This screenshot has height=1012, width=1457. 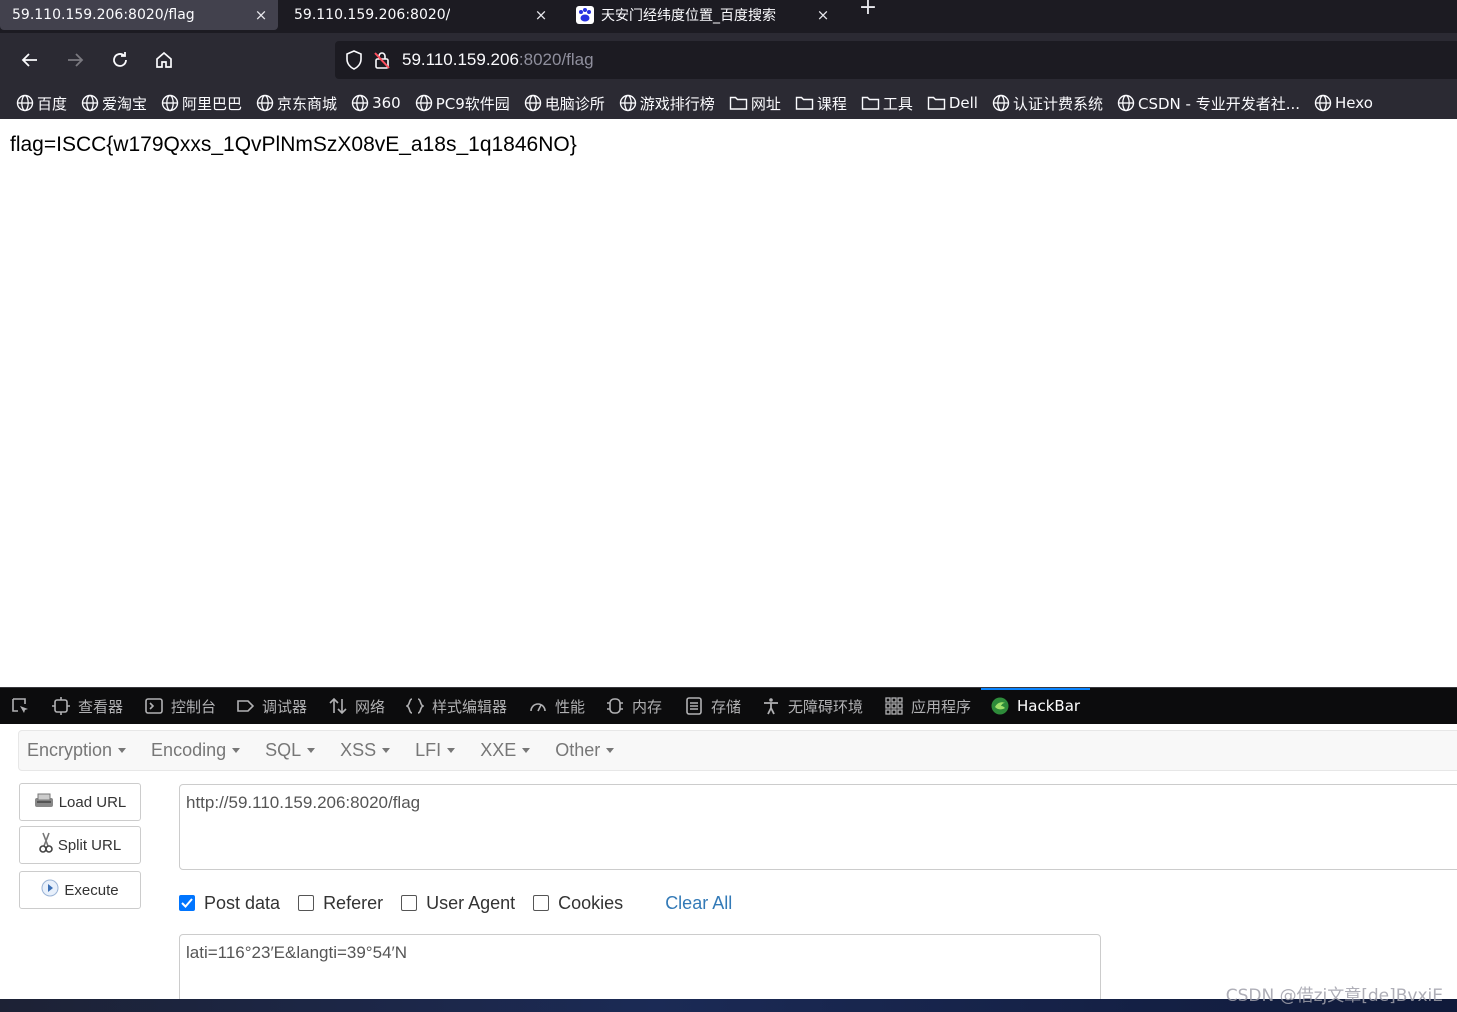 I want to click on bookmark-label: 百度, so click(x=52, y=103).